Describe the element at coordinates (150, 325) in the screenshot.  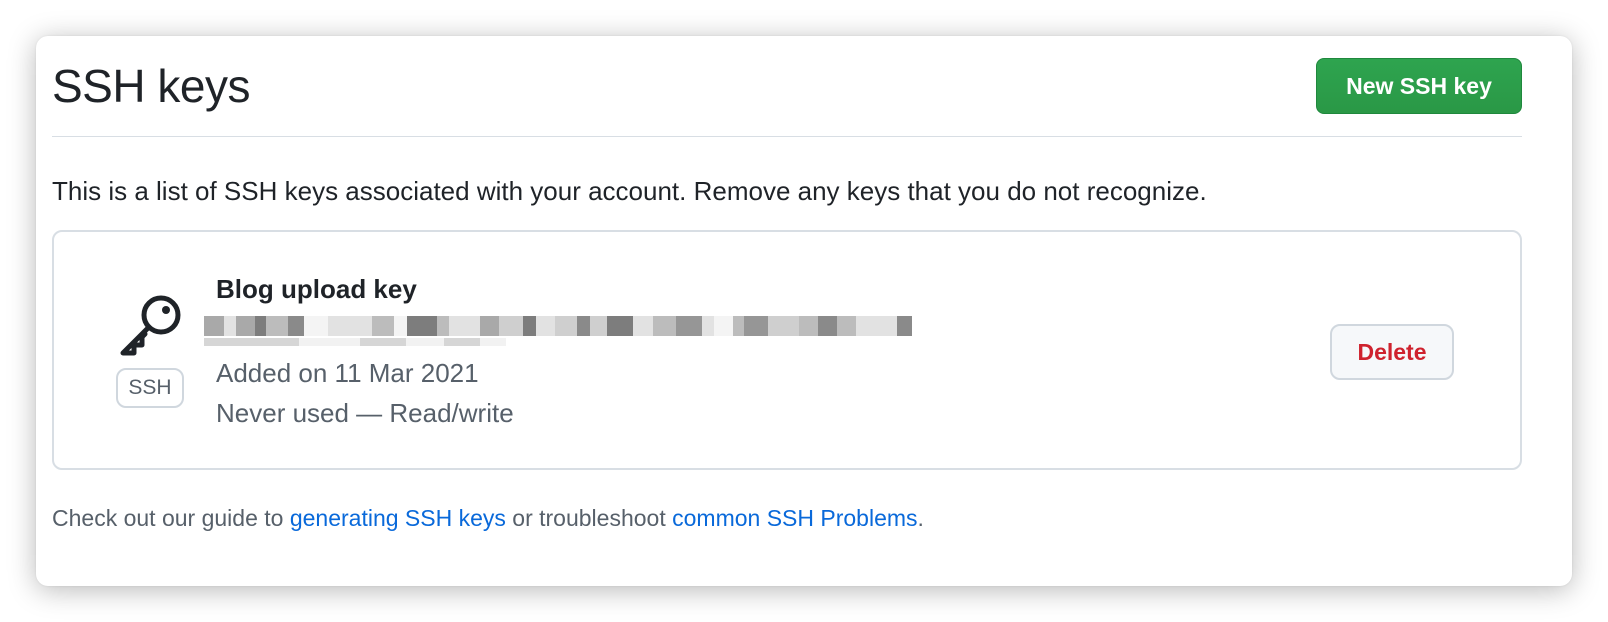
I see `key-icon` at that location.